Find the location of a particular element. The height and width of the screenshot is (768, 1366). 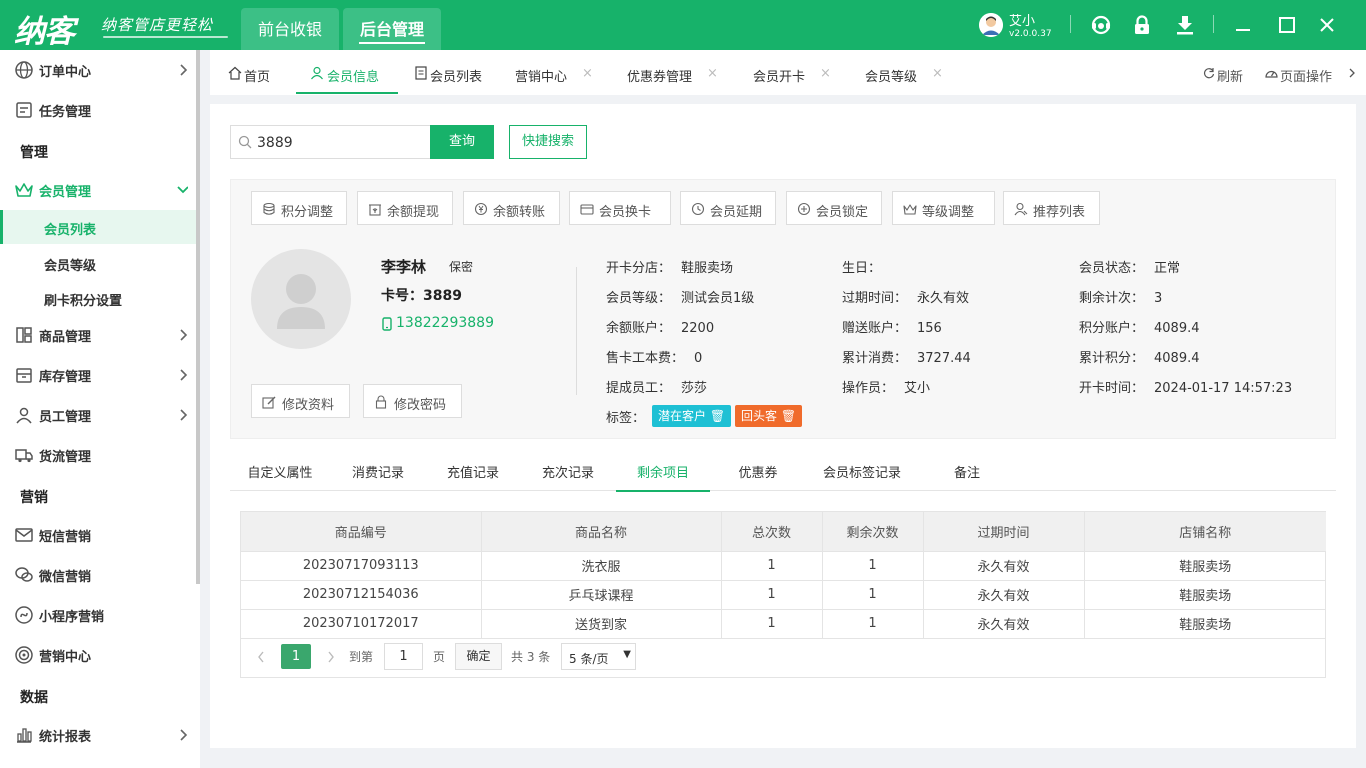

query-button: 查询 is located at coordinates (462, 142).